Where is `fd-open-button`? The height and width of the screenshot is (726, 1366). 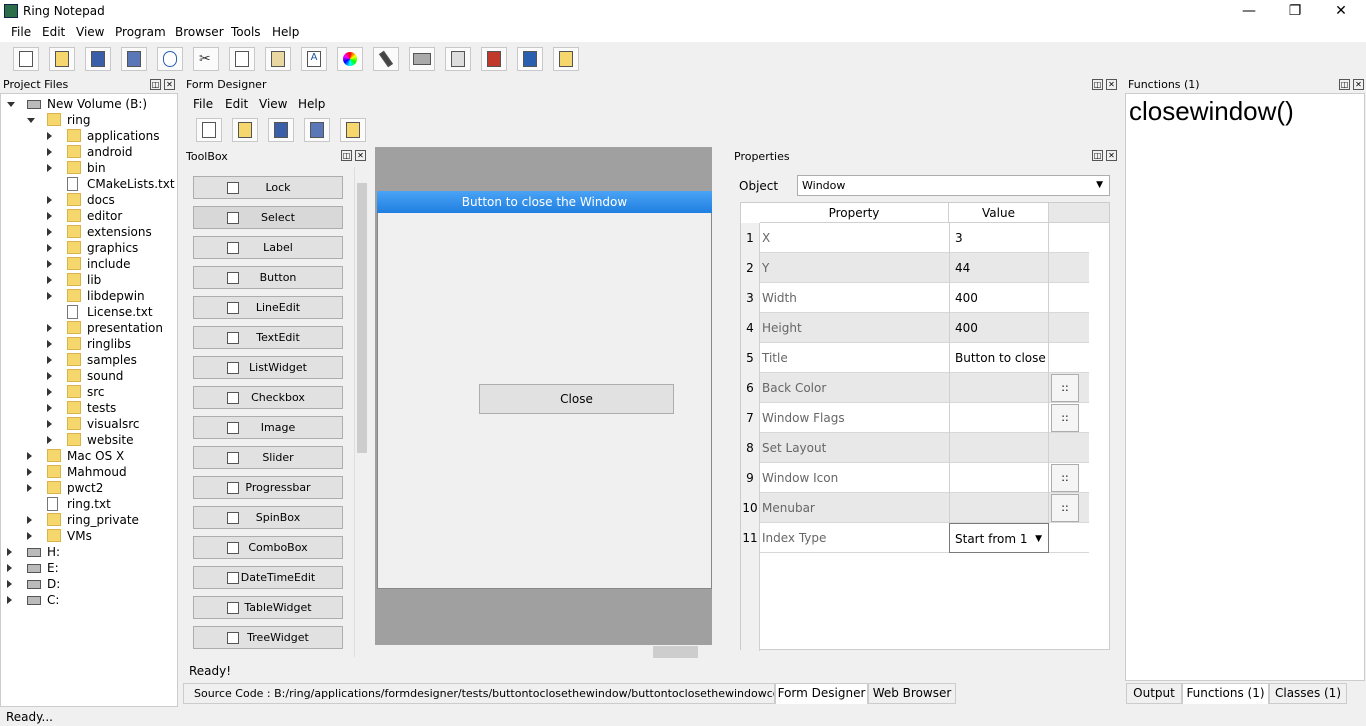
fd-open-button is located at coordinates (245, 130).